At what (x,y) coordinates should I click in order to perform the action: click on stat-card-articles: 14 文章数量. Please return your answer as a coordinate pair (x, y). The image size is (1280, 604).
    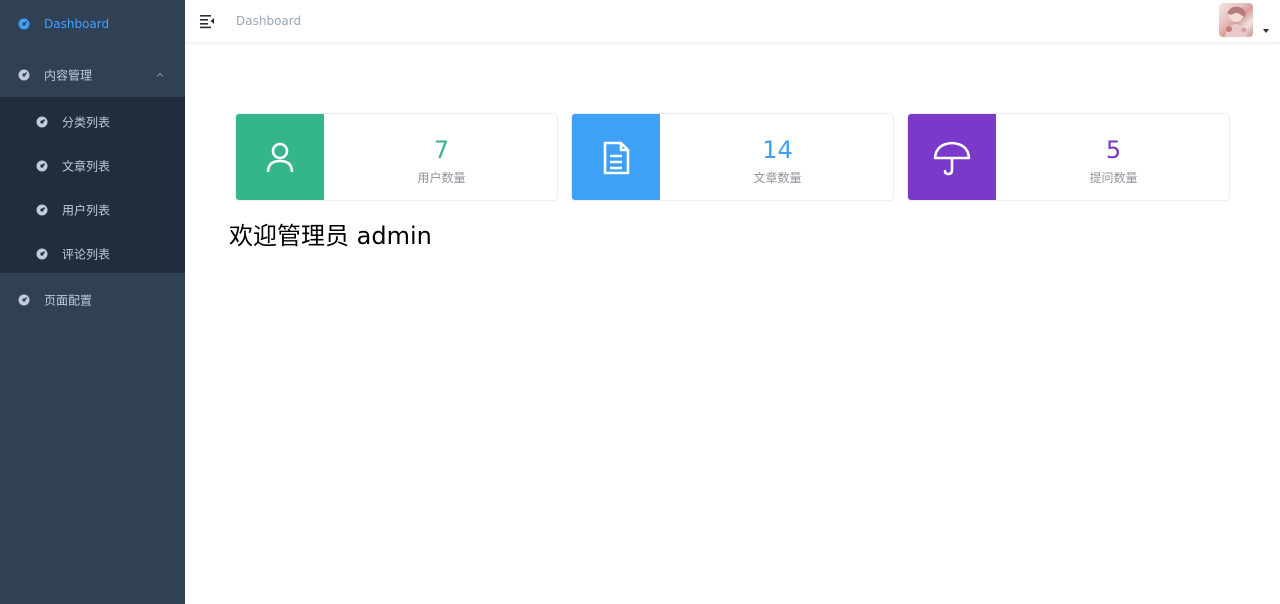
    Looking at the image, I should click on (732, 157).